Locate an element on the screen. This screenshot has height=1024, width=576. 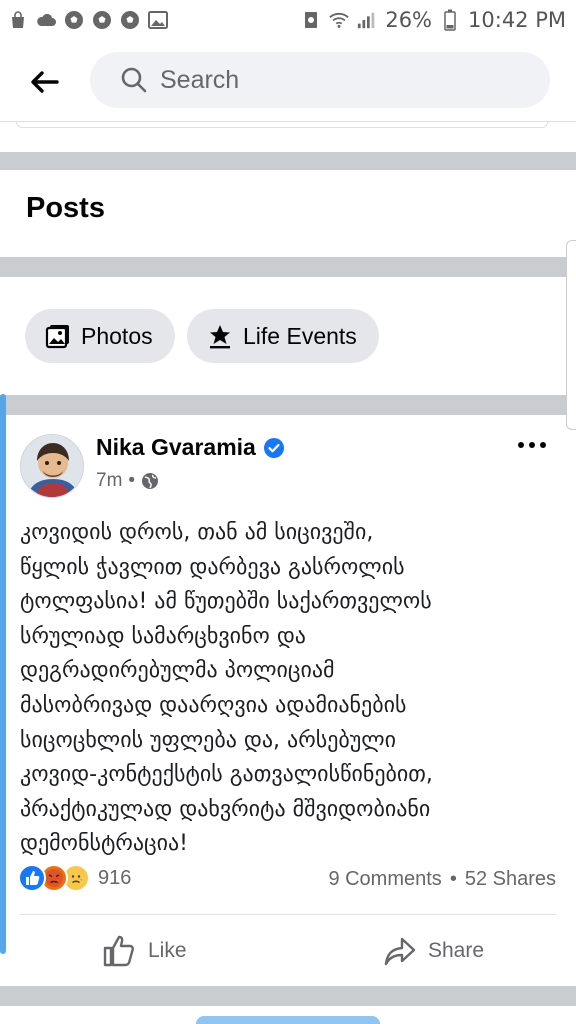
life-events-chip: Life Events is located at coordinates (283, 336).